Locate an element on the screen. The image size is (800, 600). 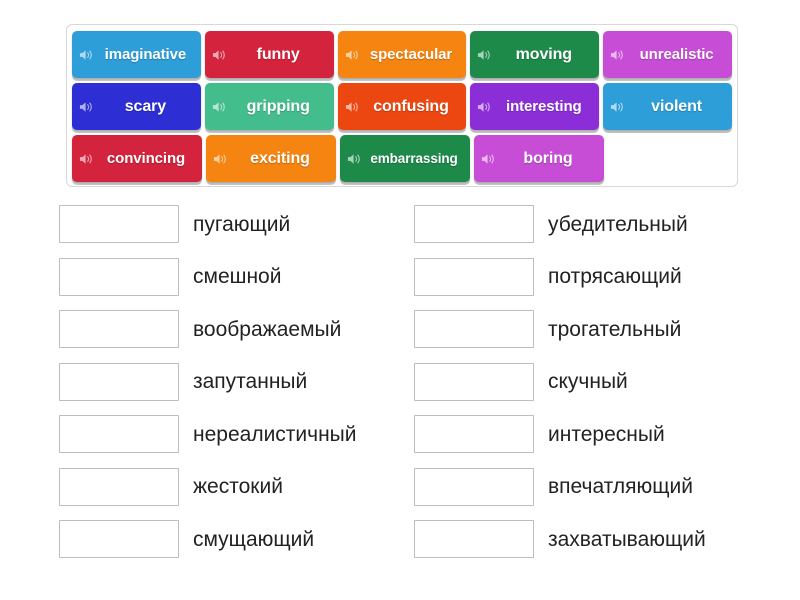
word-bank-row: convincing exciting embarrassing boring is located at coordinates (402, 158).